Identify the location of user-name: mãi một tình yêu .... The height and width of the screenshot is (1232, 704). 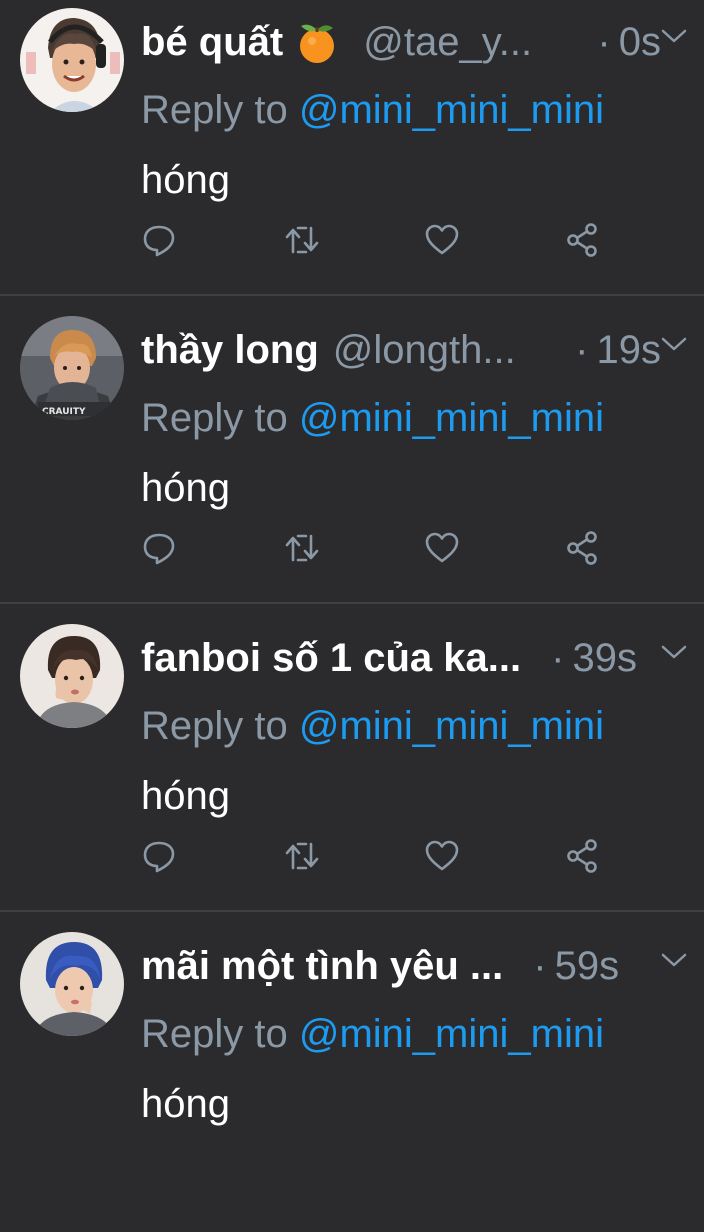
(322, 966).